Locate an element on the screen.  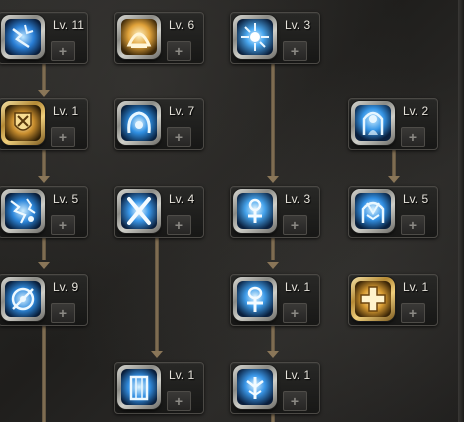
golden-cross-shield-icon is located at coordinates (23, 123).